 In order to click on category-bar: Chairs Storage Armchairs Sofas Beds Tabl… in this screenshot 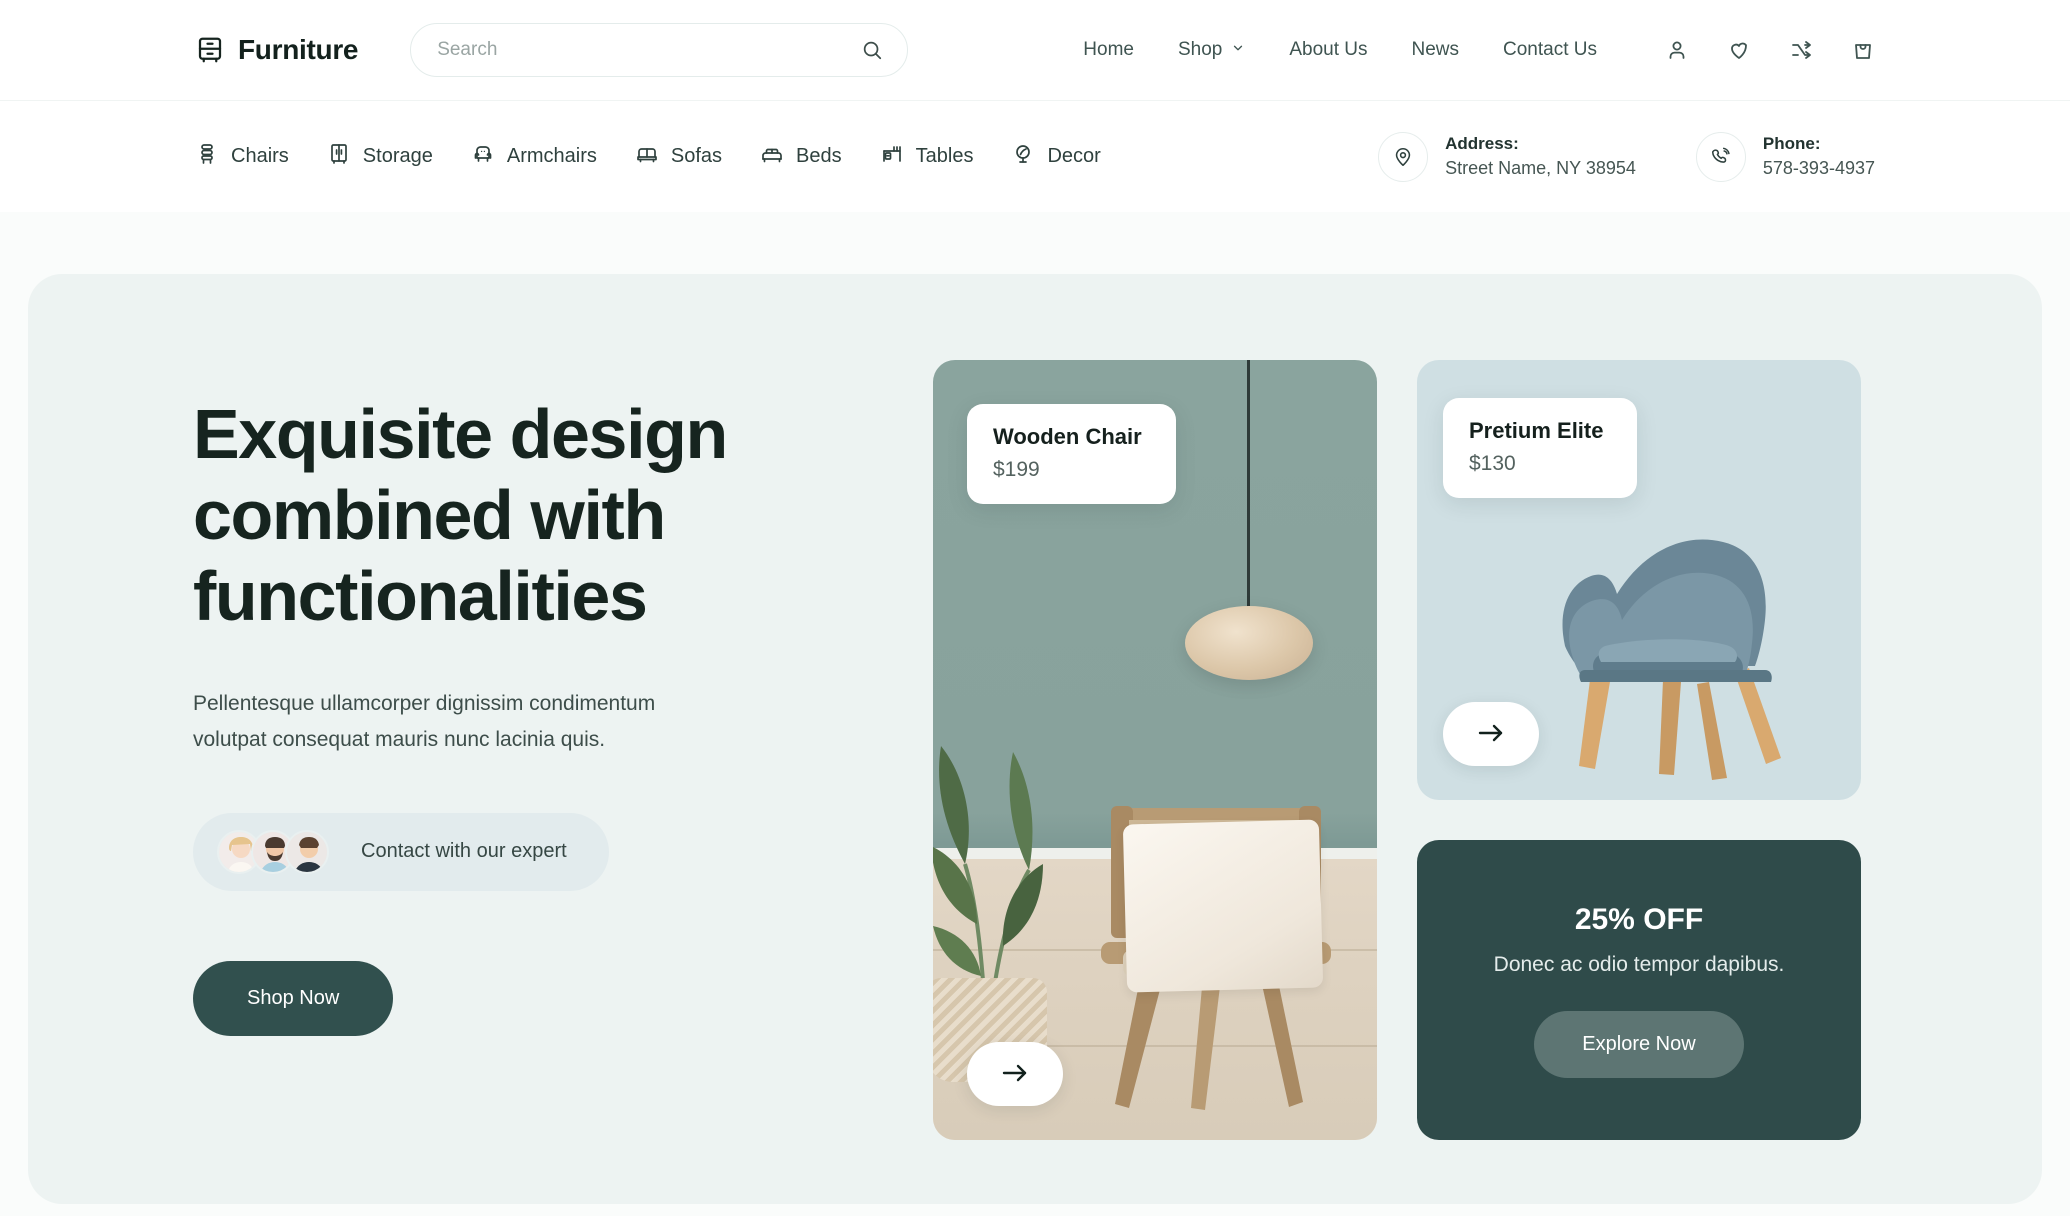, I will do `click(1035, 156)`.